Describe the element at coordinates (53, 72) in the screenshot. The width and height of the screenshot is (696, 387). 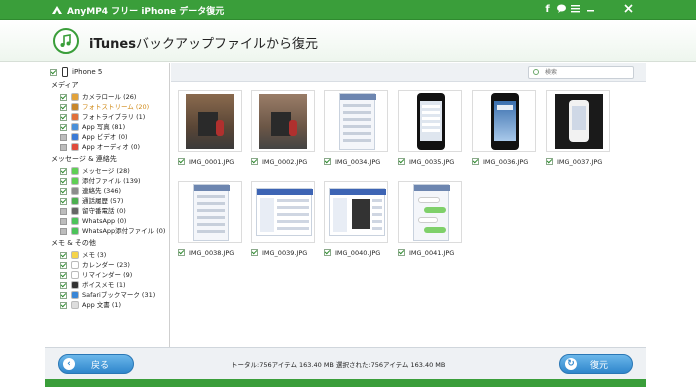
I see `device-checkbox` at that location.